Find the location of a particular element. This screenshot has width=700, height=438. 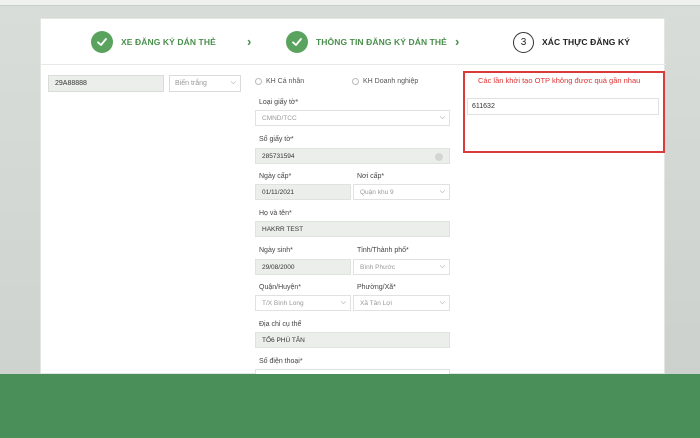

otp-input: 611632 is located at coordinates (563, 106).